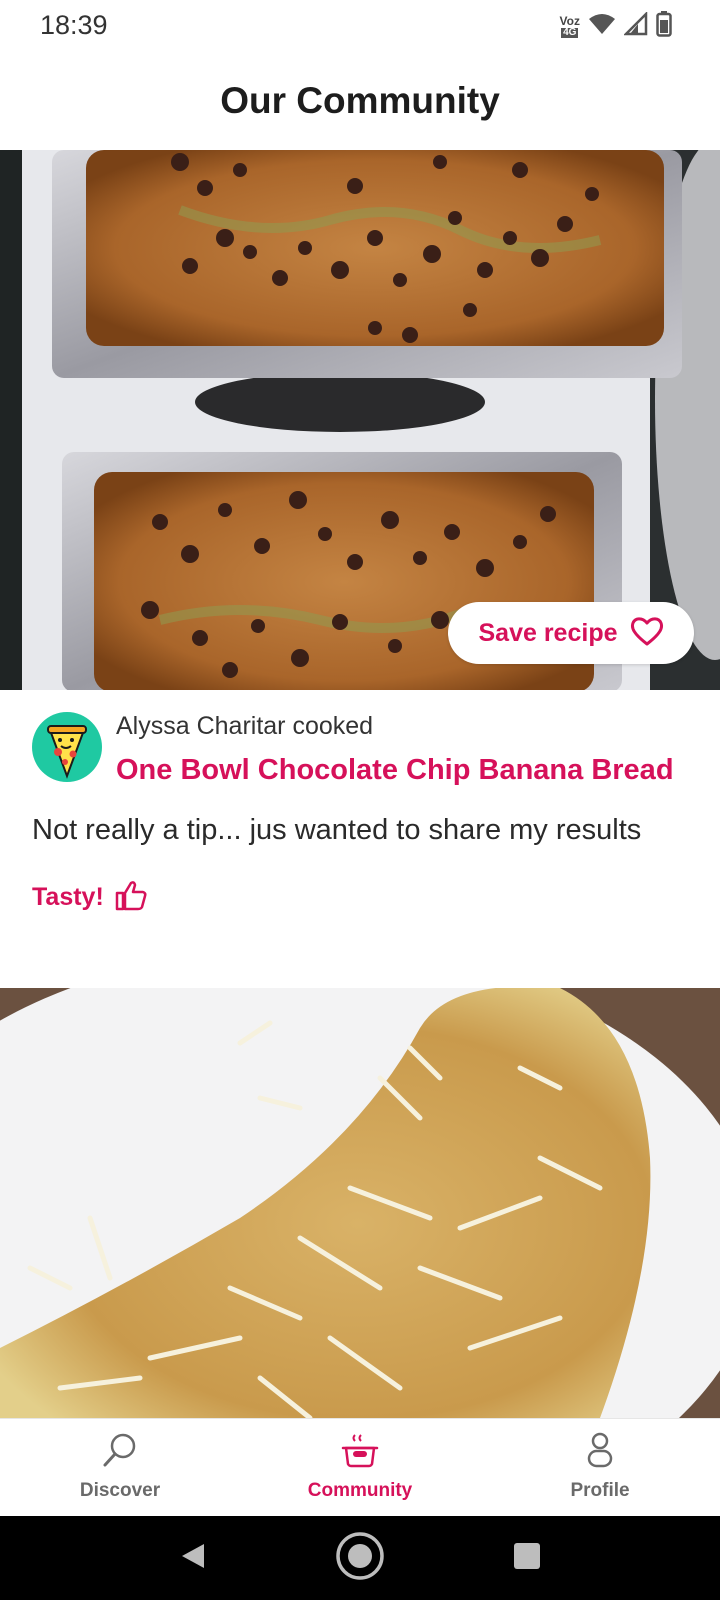 This screenshot has height=1600, width=720. I want to click on person-icon, so click(600, 1452).